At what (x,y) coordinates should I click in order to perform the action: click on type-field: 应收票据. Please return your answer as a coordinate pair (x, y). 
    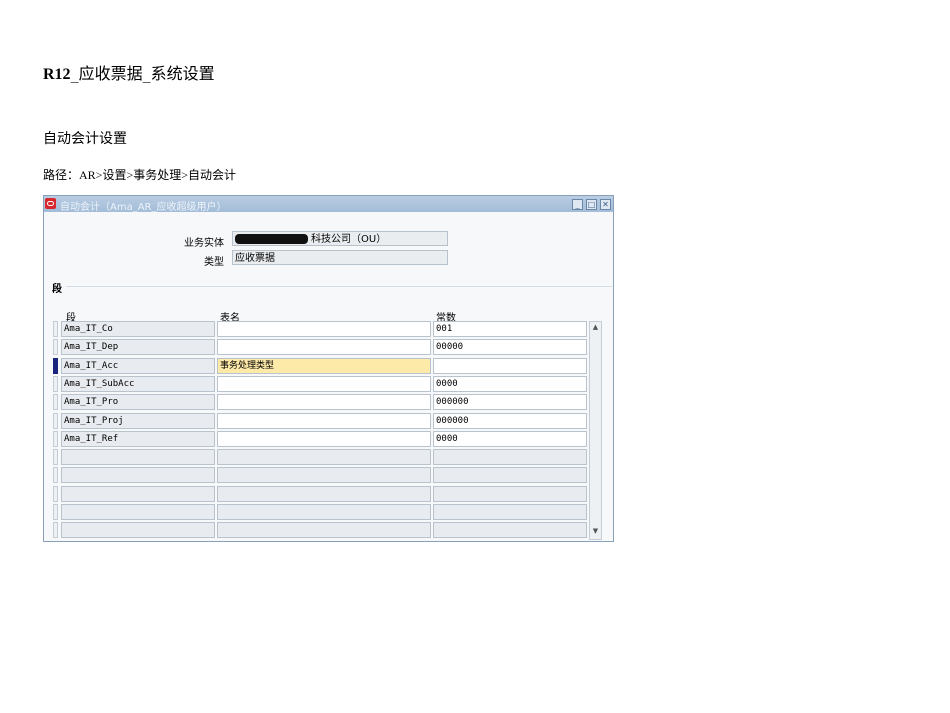
    Looking at the image, I should click on (340, 257).